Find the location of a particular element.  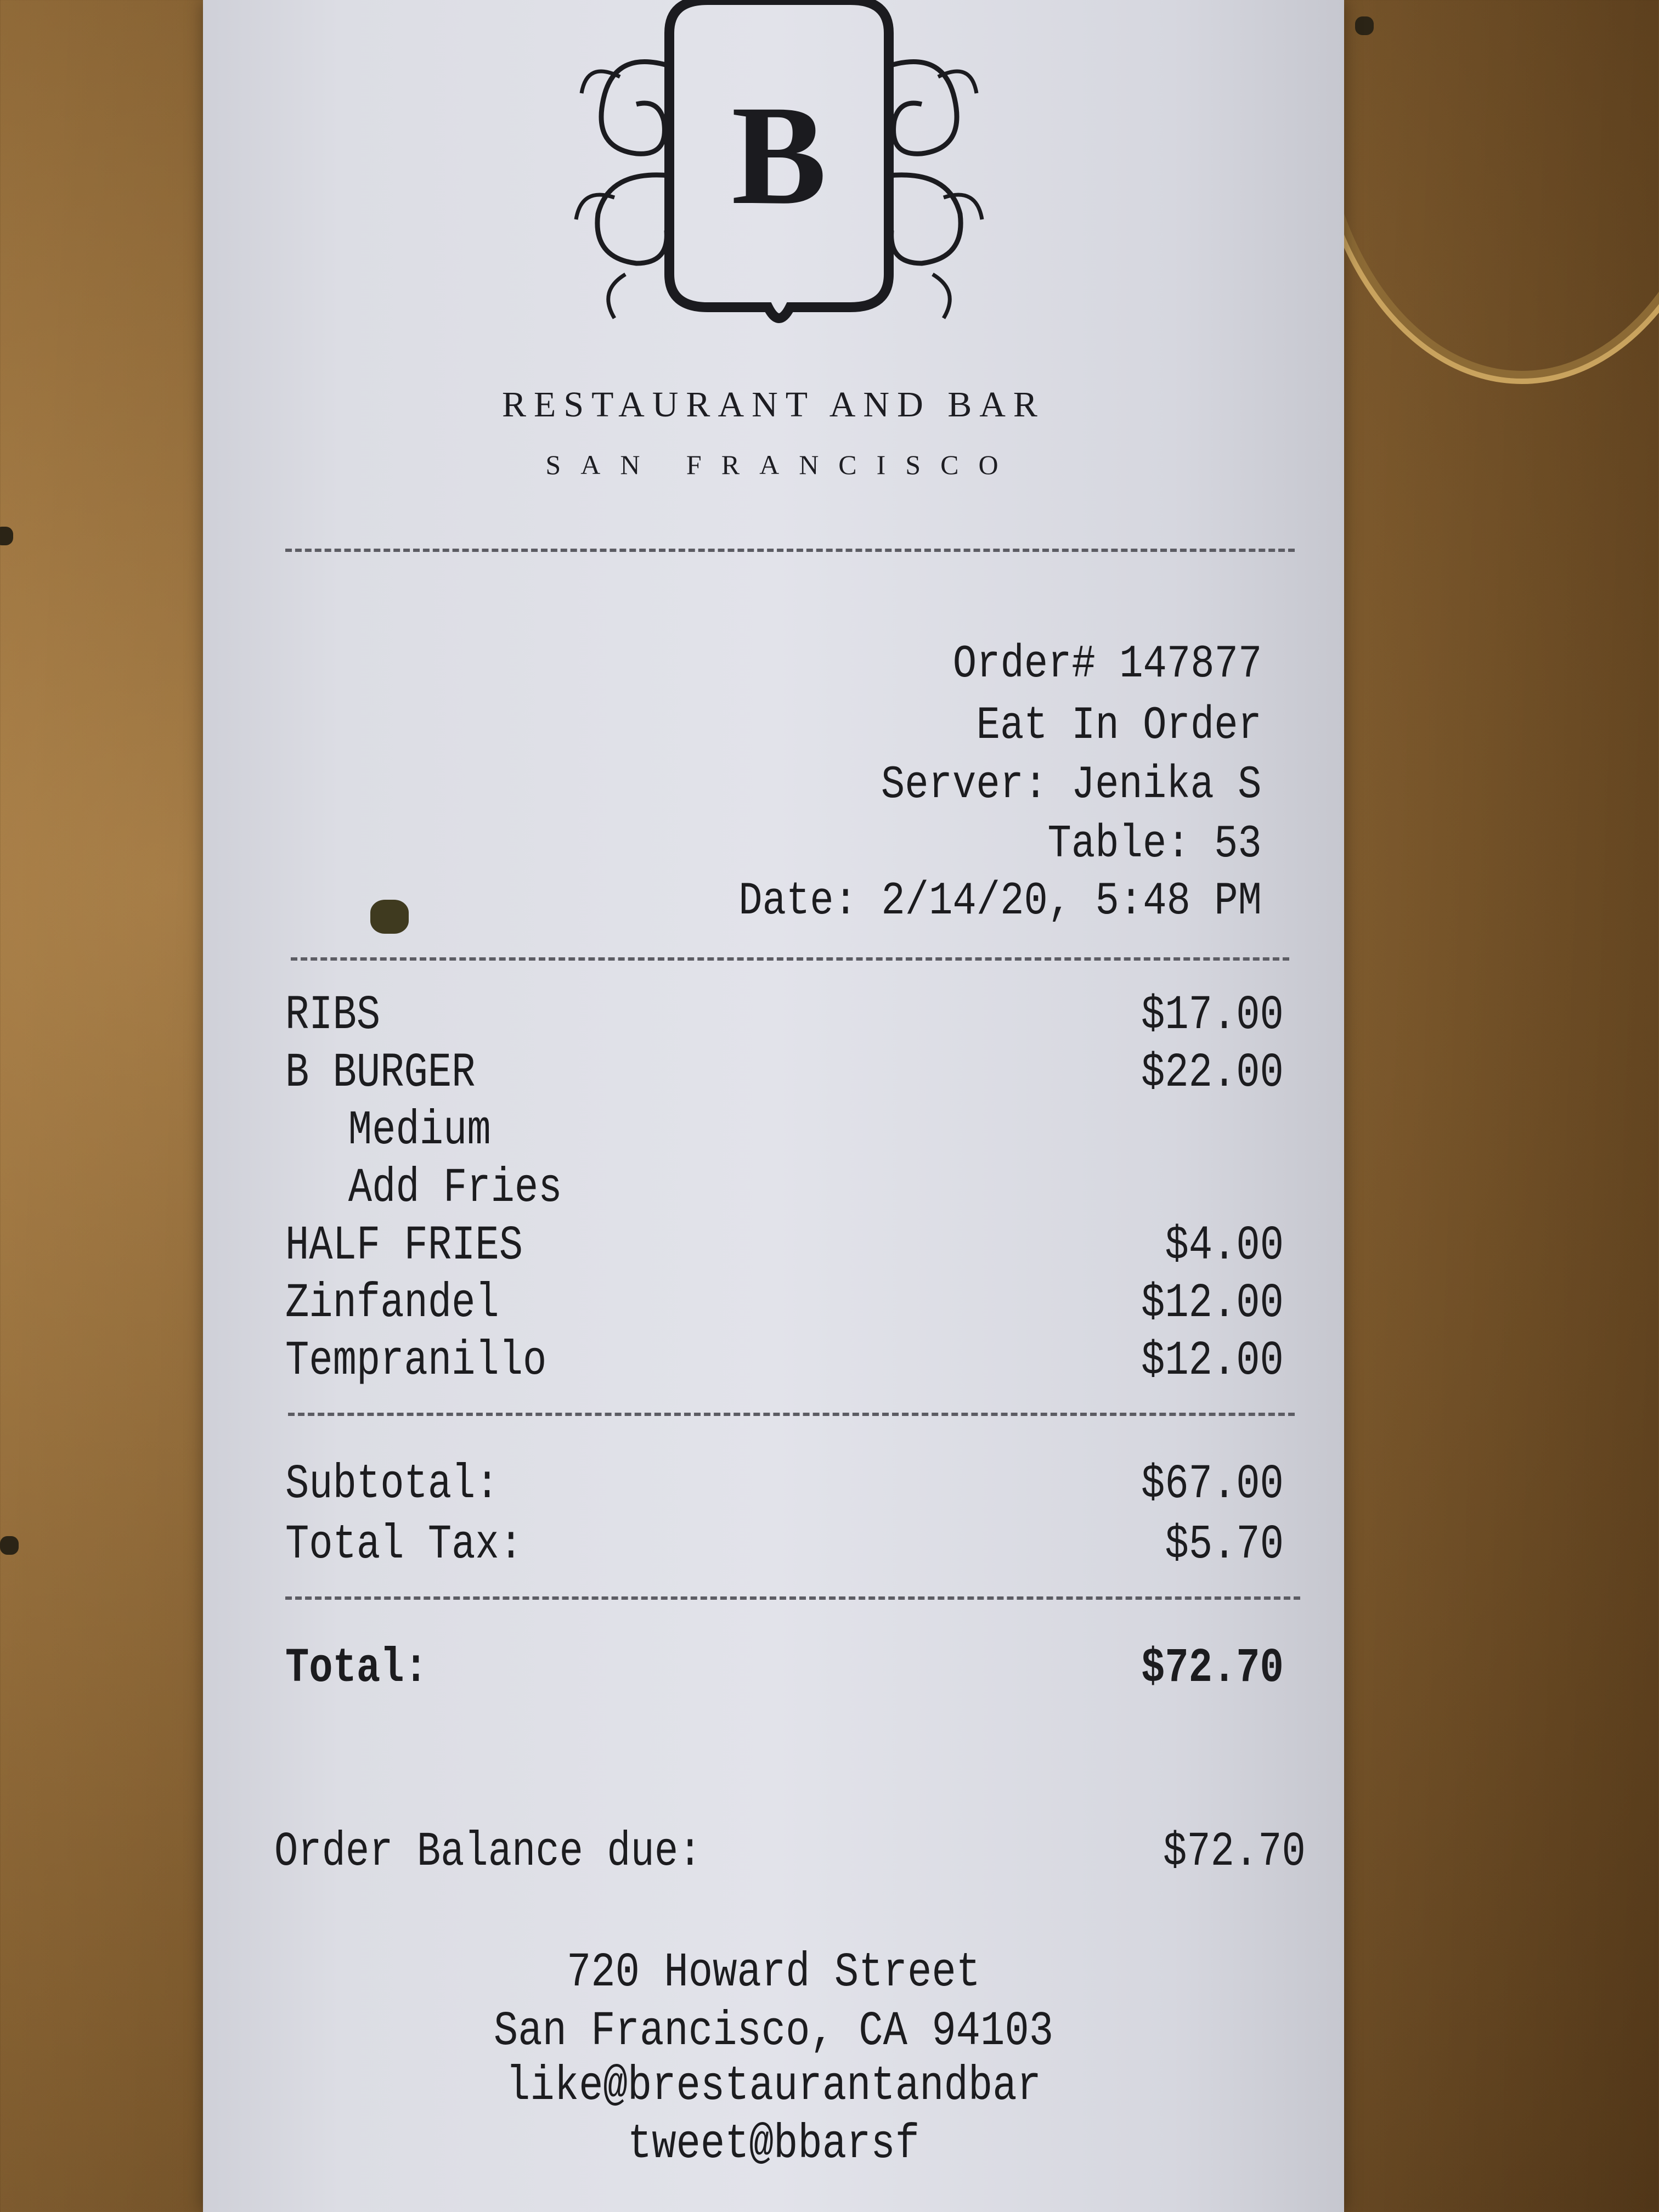

restaurant-logo: B is located at coordinates (779, 161).